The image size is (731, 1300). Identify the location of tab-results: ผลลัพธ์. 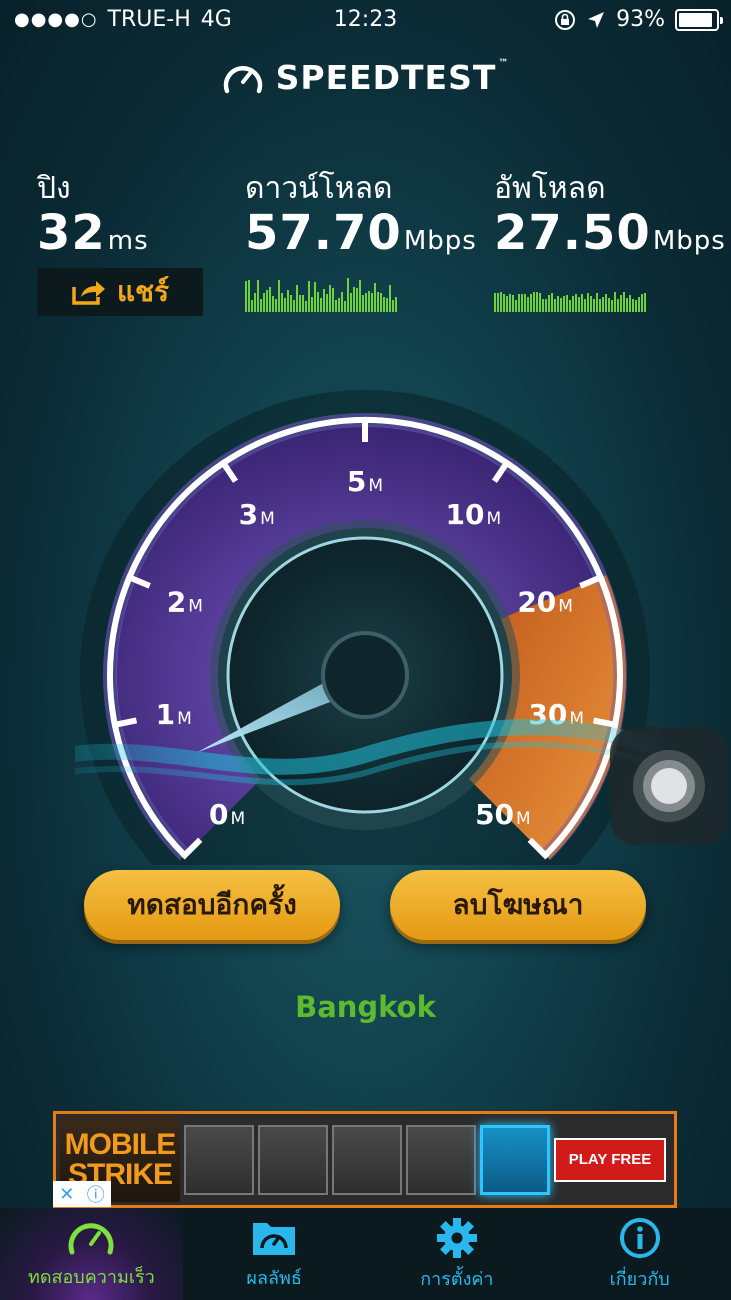
(274, 1254).